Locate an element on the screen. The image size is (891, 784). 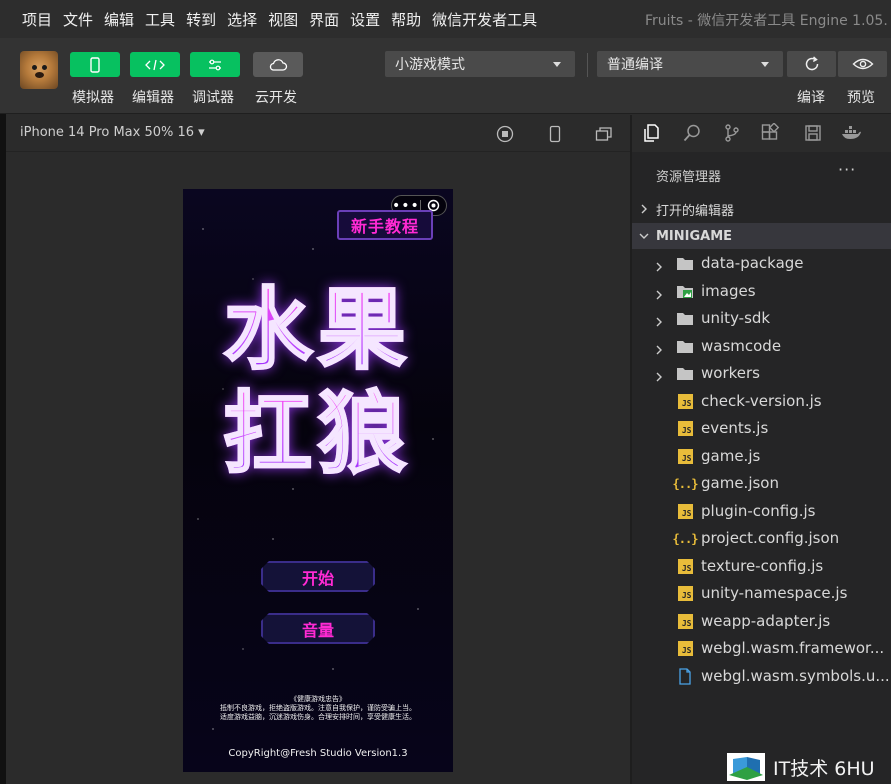
cloud-dev-label: 云开发 is located at coordinates (276, 98).